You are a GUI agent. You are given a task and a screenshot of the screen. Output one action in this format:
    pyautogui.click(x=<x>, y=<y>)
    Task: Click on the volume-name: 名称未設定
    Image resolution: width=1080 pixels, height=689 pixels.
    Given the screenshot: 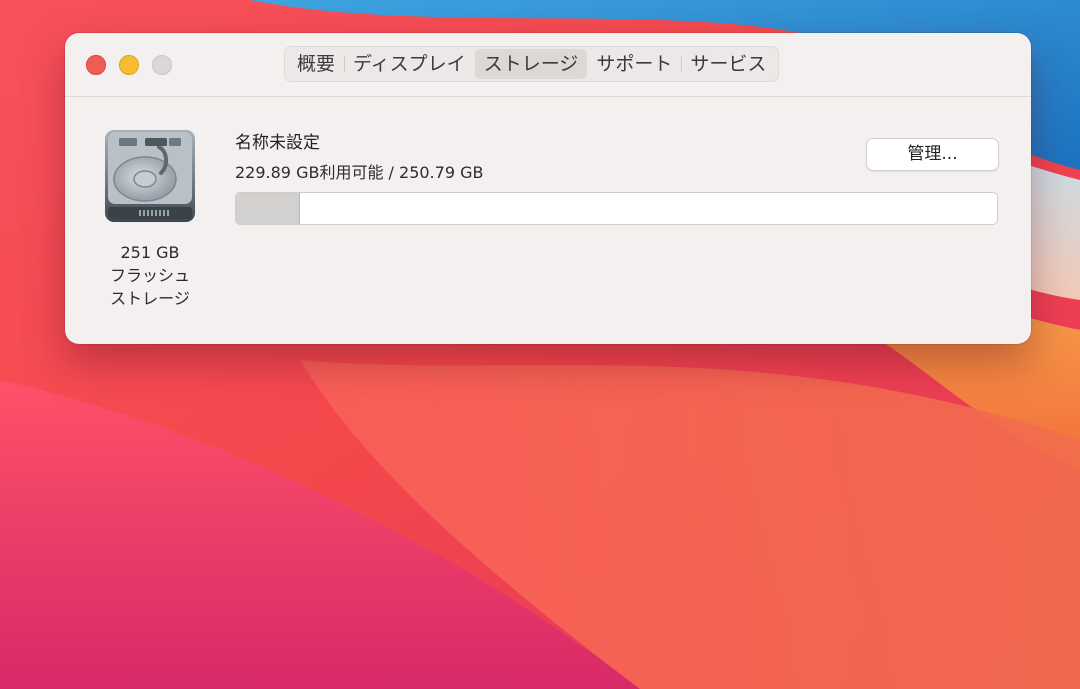 What is the action you would take?
    pyautogui.click(x=277, y=143)
    